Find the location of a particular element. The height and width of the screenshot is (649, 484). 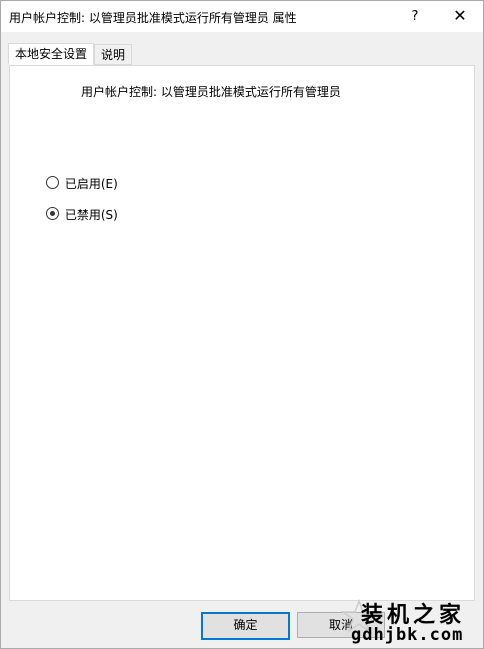

radio-enabled-circle is located at coordinates (52, 182).